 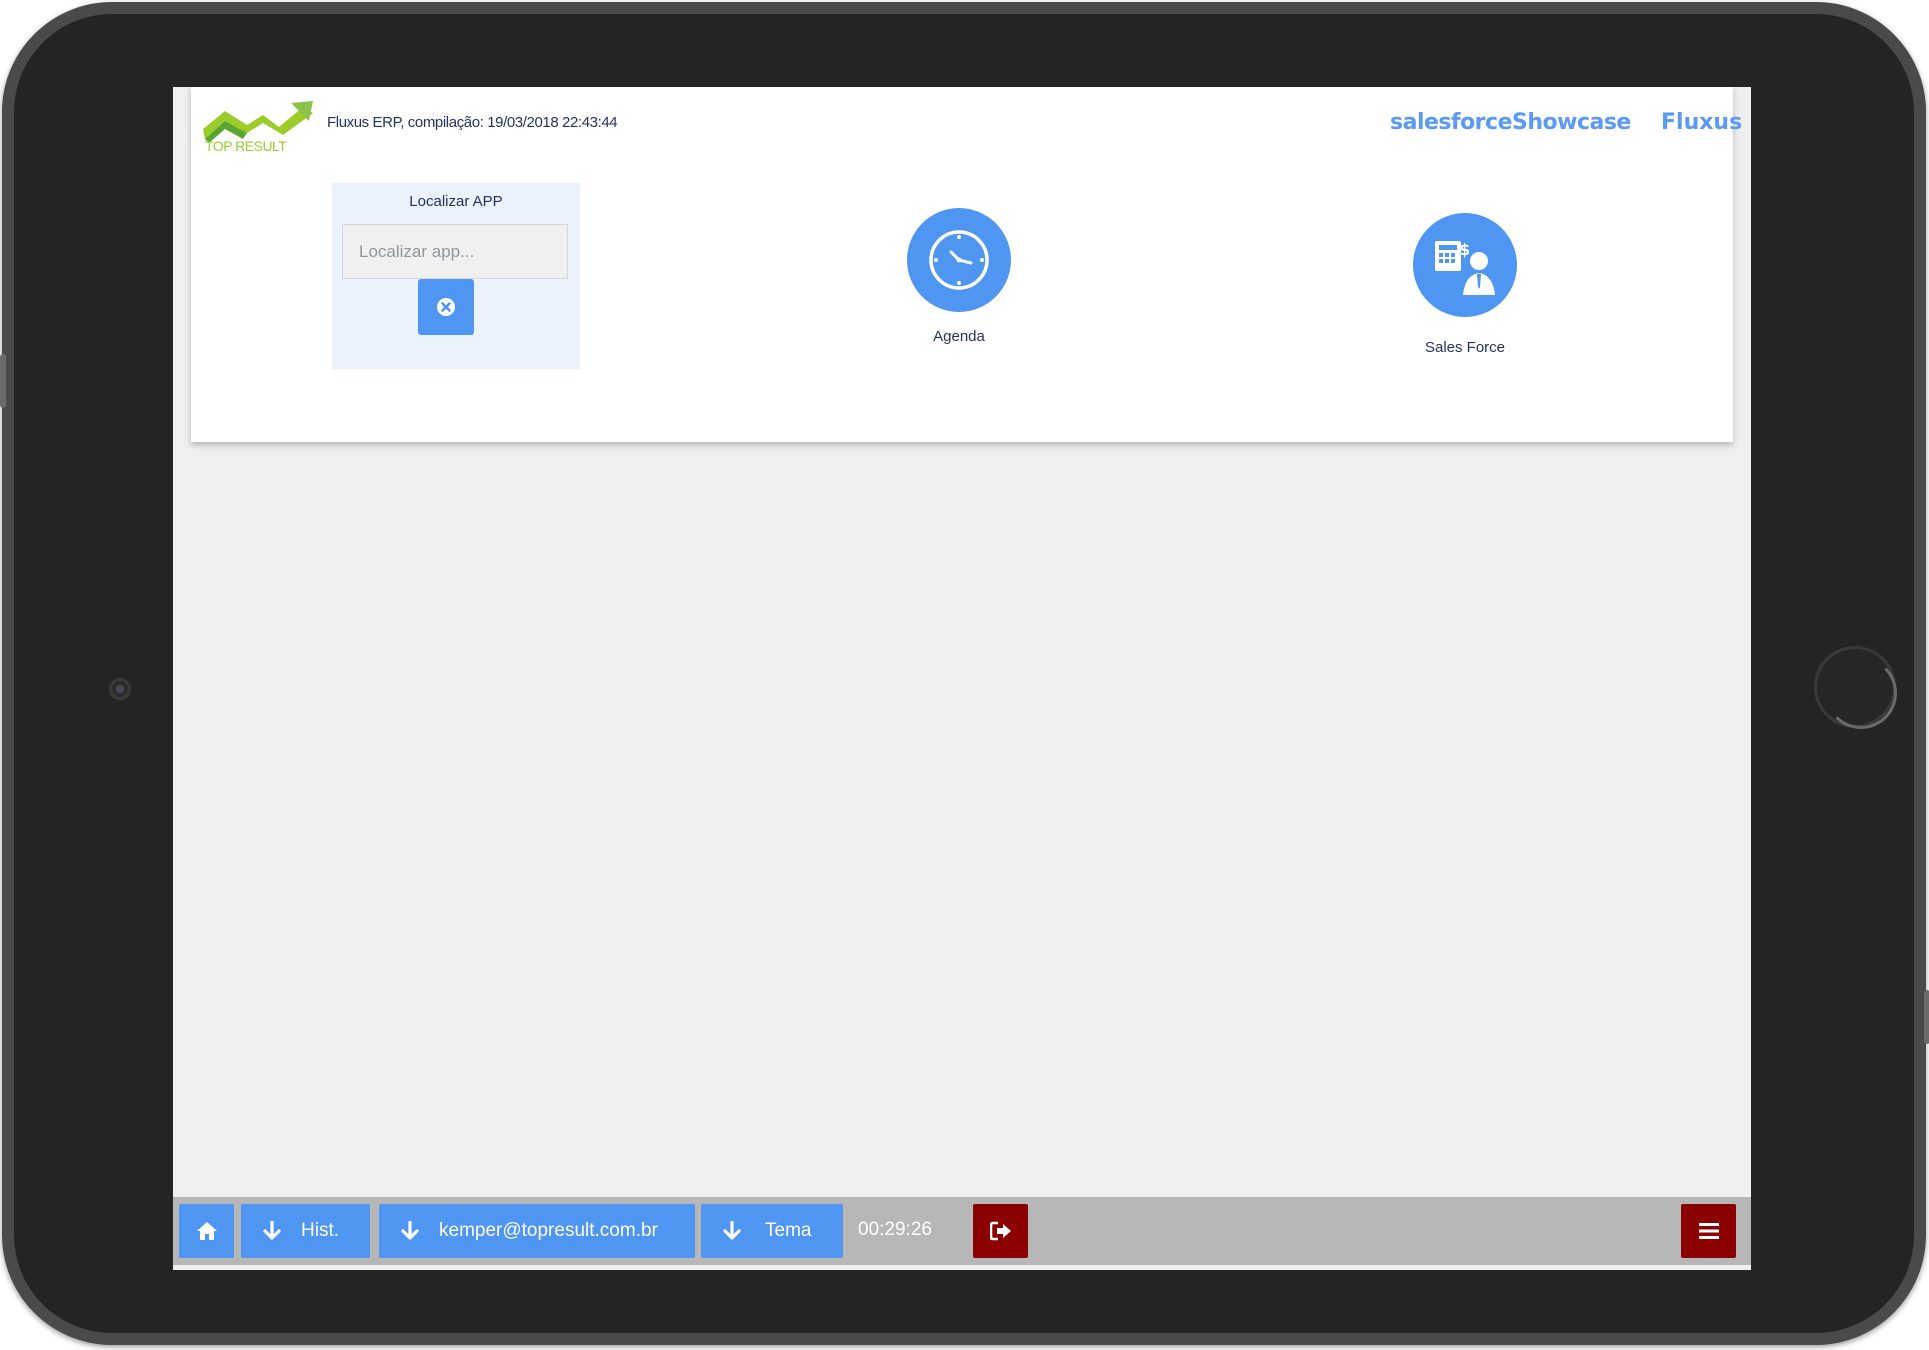 What do you see at coordinates (1855, 687) in the screenshot?
I see `home-hardware-button` at bounding box center [1855, 687].